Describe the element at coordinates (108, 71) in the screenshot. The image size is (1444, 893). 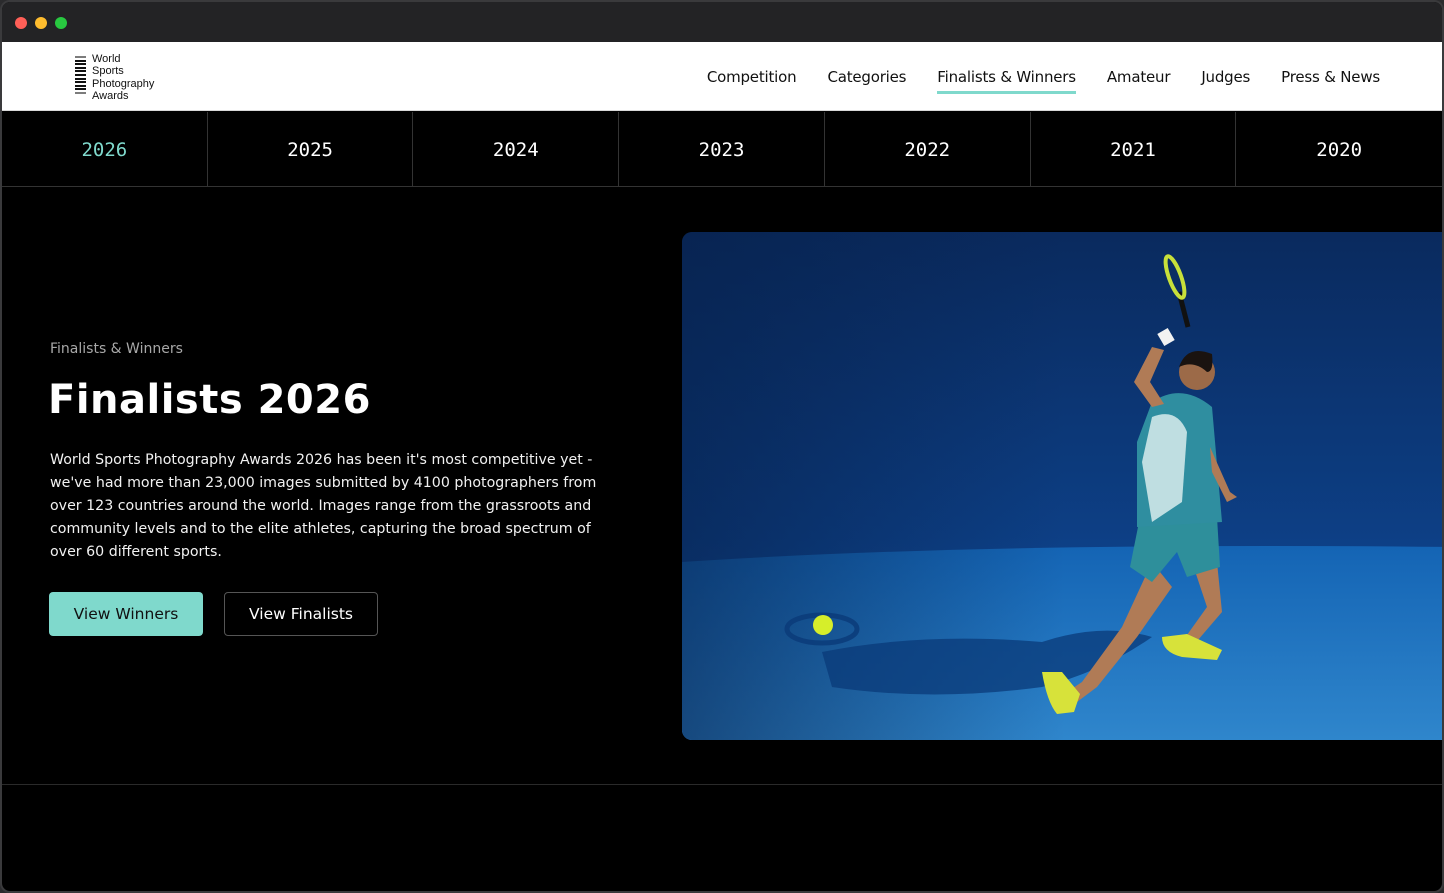
I see `logo-line: Sports` at that location.